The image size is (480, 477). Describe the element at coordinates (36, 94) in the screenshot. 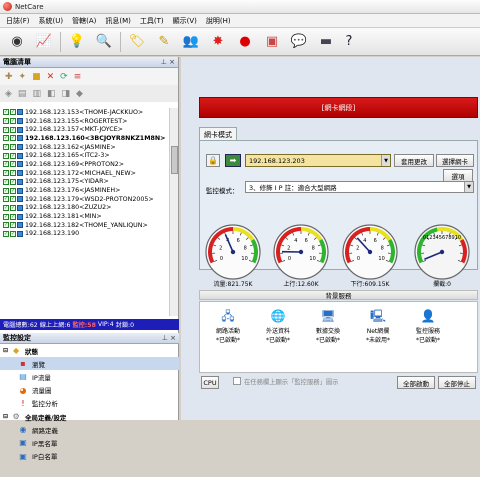

I see `tool-icon-3: ▥` at that location.